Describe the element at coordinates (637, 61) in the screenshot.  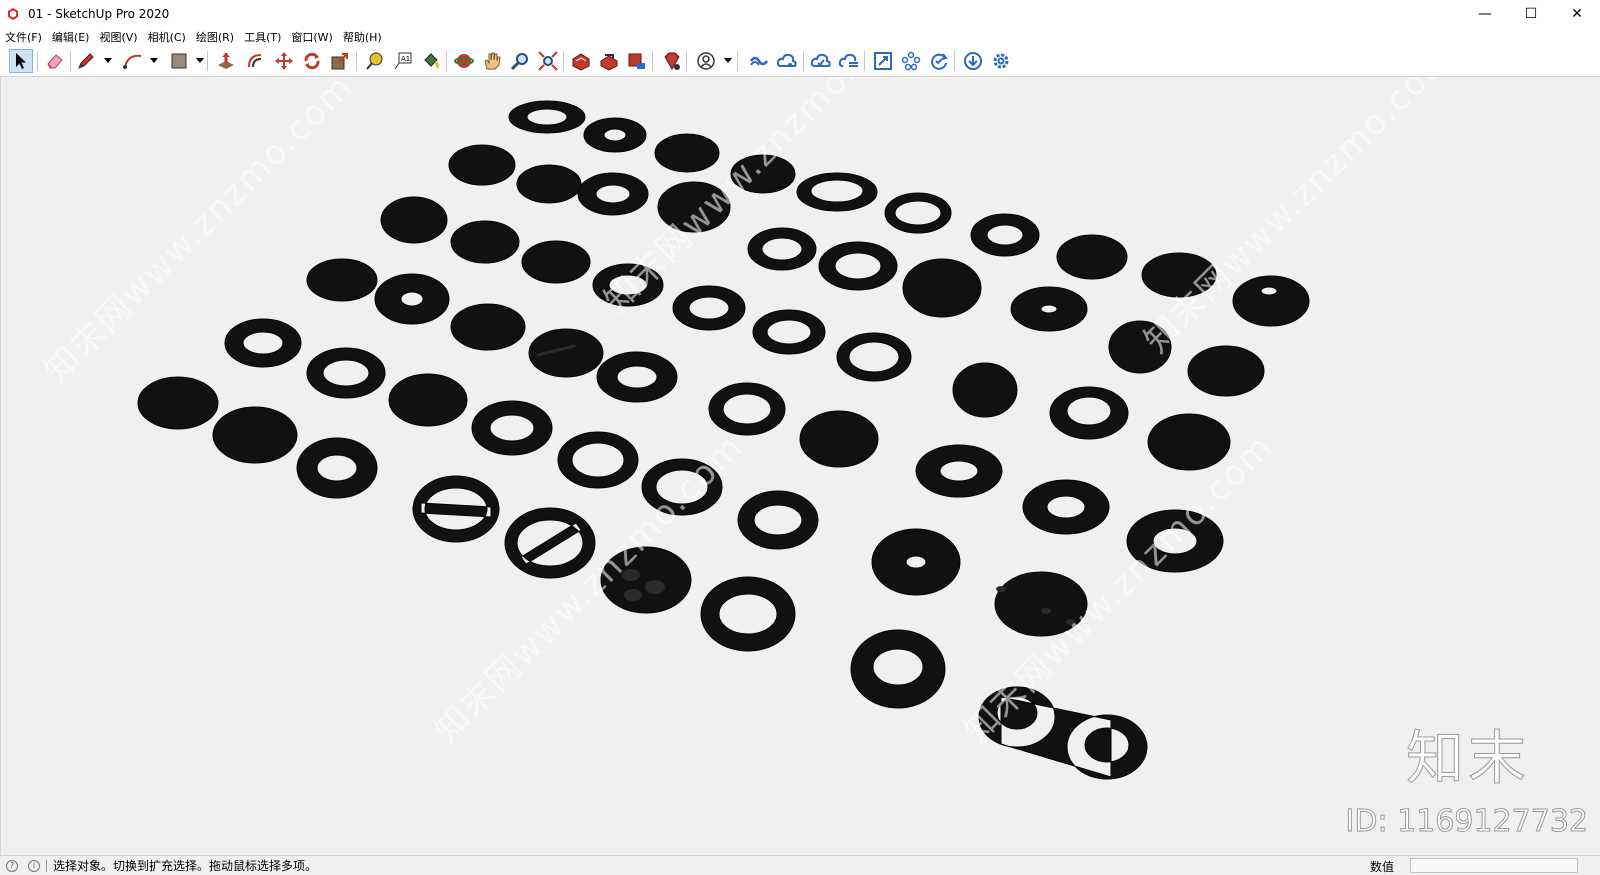
I see `extension-warehouse-tool-button` at that location.